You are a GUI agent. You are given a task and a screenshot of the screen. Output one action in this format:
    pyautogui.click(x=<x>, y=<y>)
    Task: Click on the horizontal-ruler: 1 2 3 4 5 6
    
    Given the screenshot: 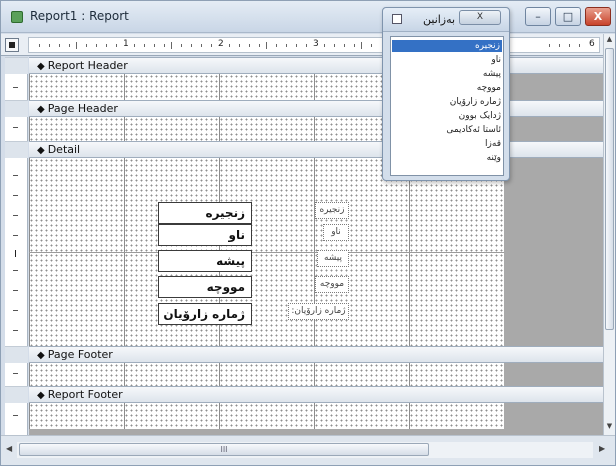 What is the action you would take?
    pyautogui.click(x=314, y=45)
    